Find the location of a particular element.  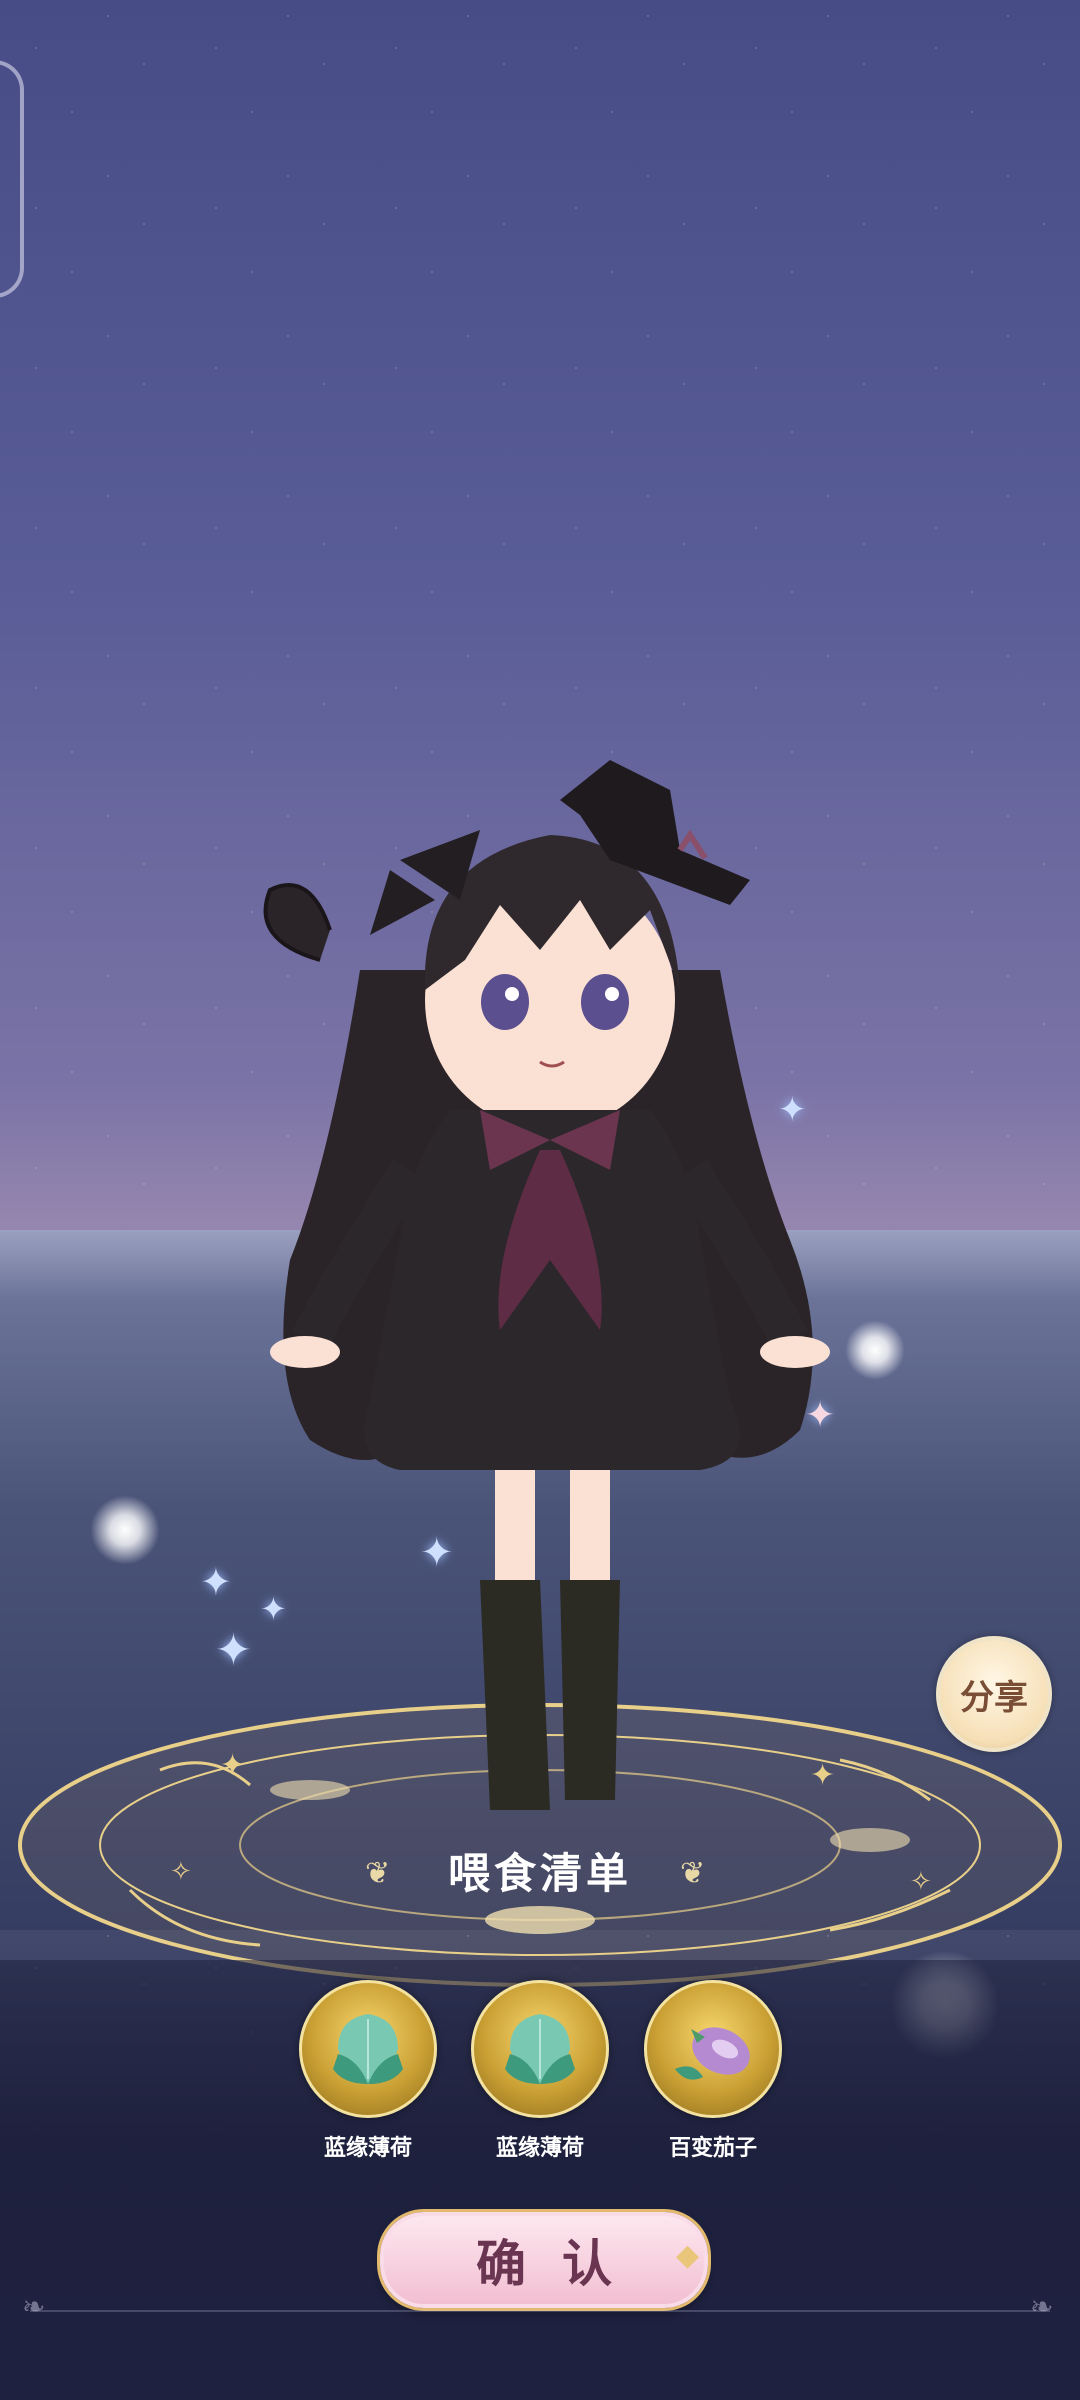

food-list: 蓝缘薄荷 蓝缘薄荷 百变茄子 is located at coordinates (540, 2080).